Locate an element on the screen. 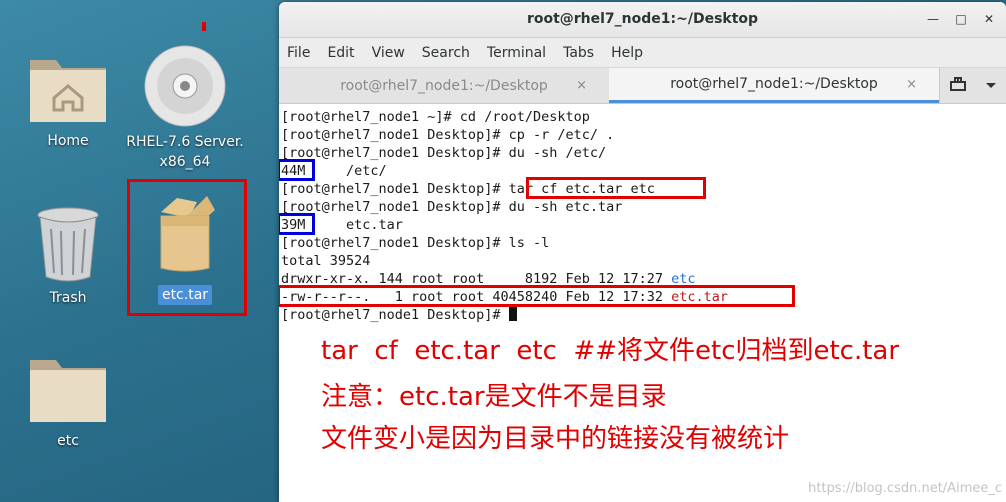 The image size is (1006, 502). title-bar: root@rhel7_node1:~/Desktop — □ ✕ is located at coordinates (642, 20).